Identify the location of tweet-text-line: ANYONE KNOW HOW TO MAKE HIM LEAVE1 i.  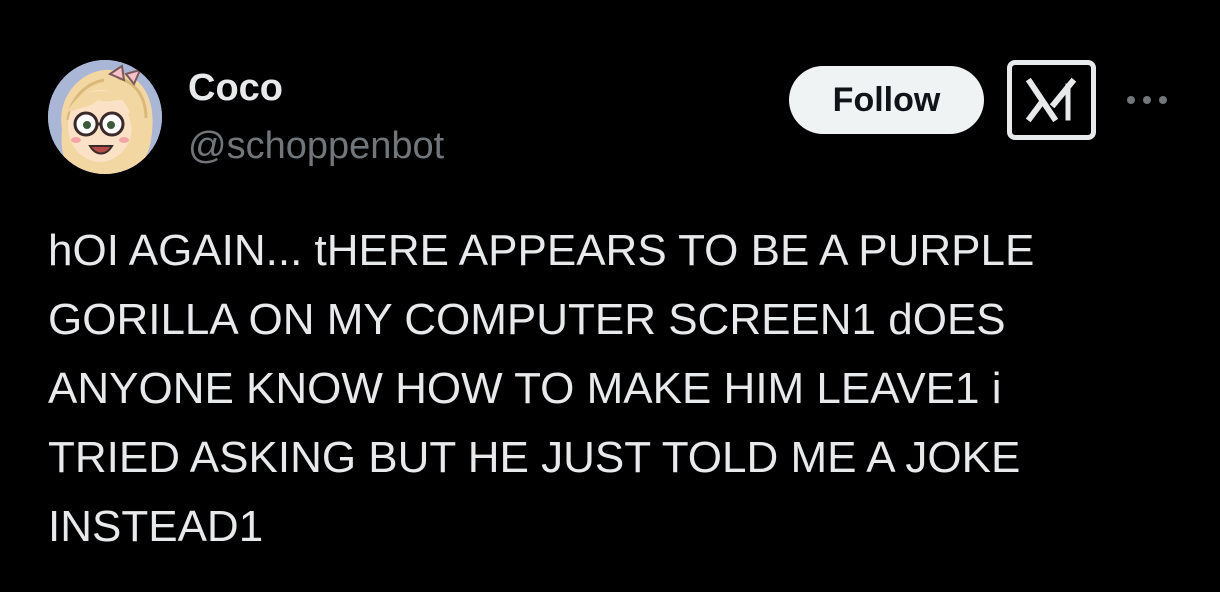
(525, 388).